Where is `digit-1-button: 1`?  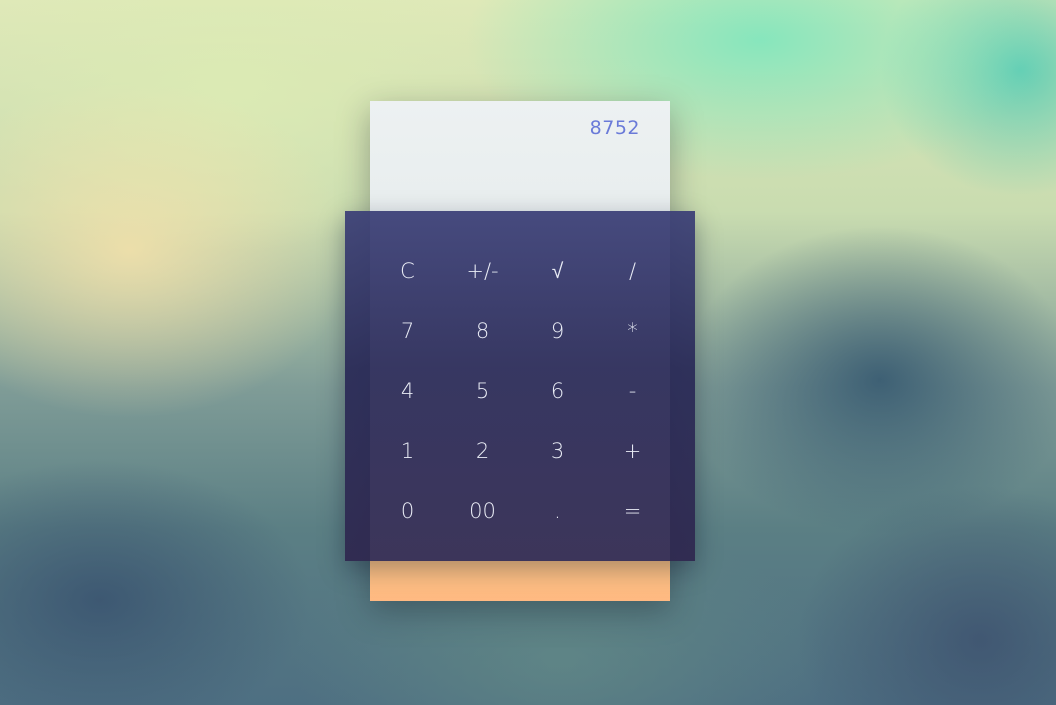
digit-1-button: 1 is located at coordinates (407, 451).